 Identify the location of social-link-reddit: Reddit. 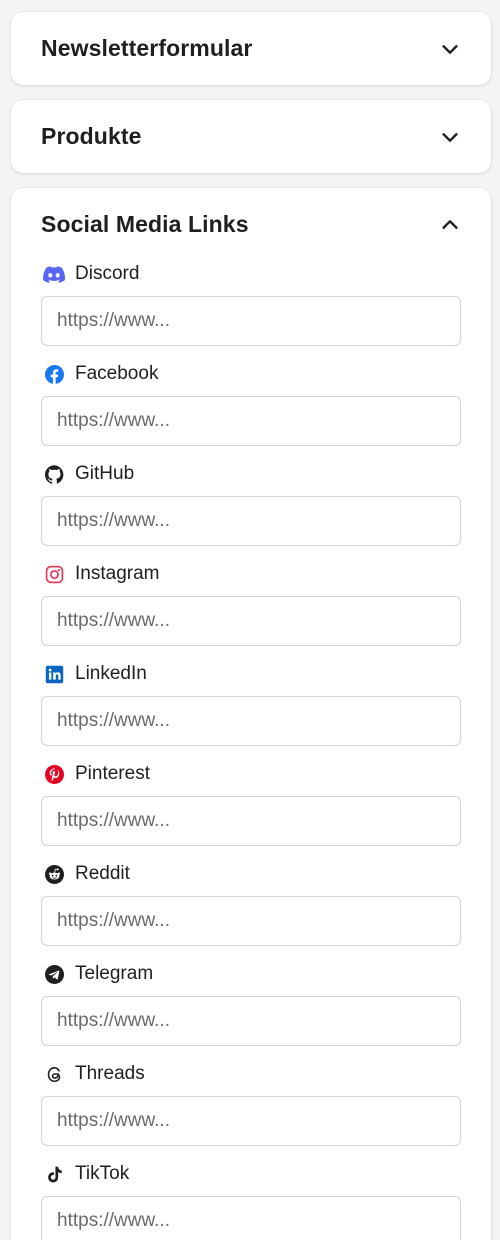
(251, 911).